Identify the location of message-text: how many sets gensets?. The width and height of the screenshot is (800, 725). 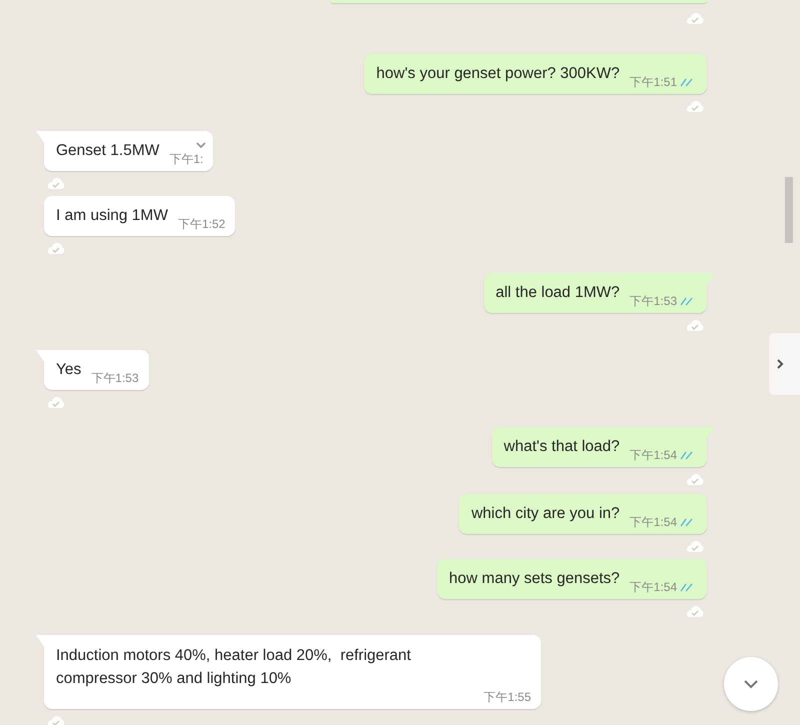
(534, 579).